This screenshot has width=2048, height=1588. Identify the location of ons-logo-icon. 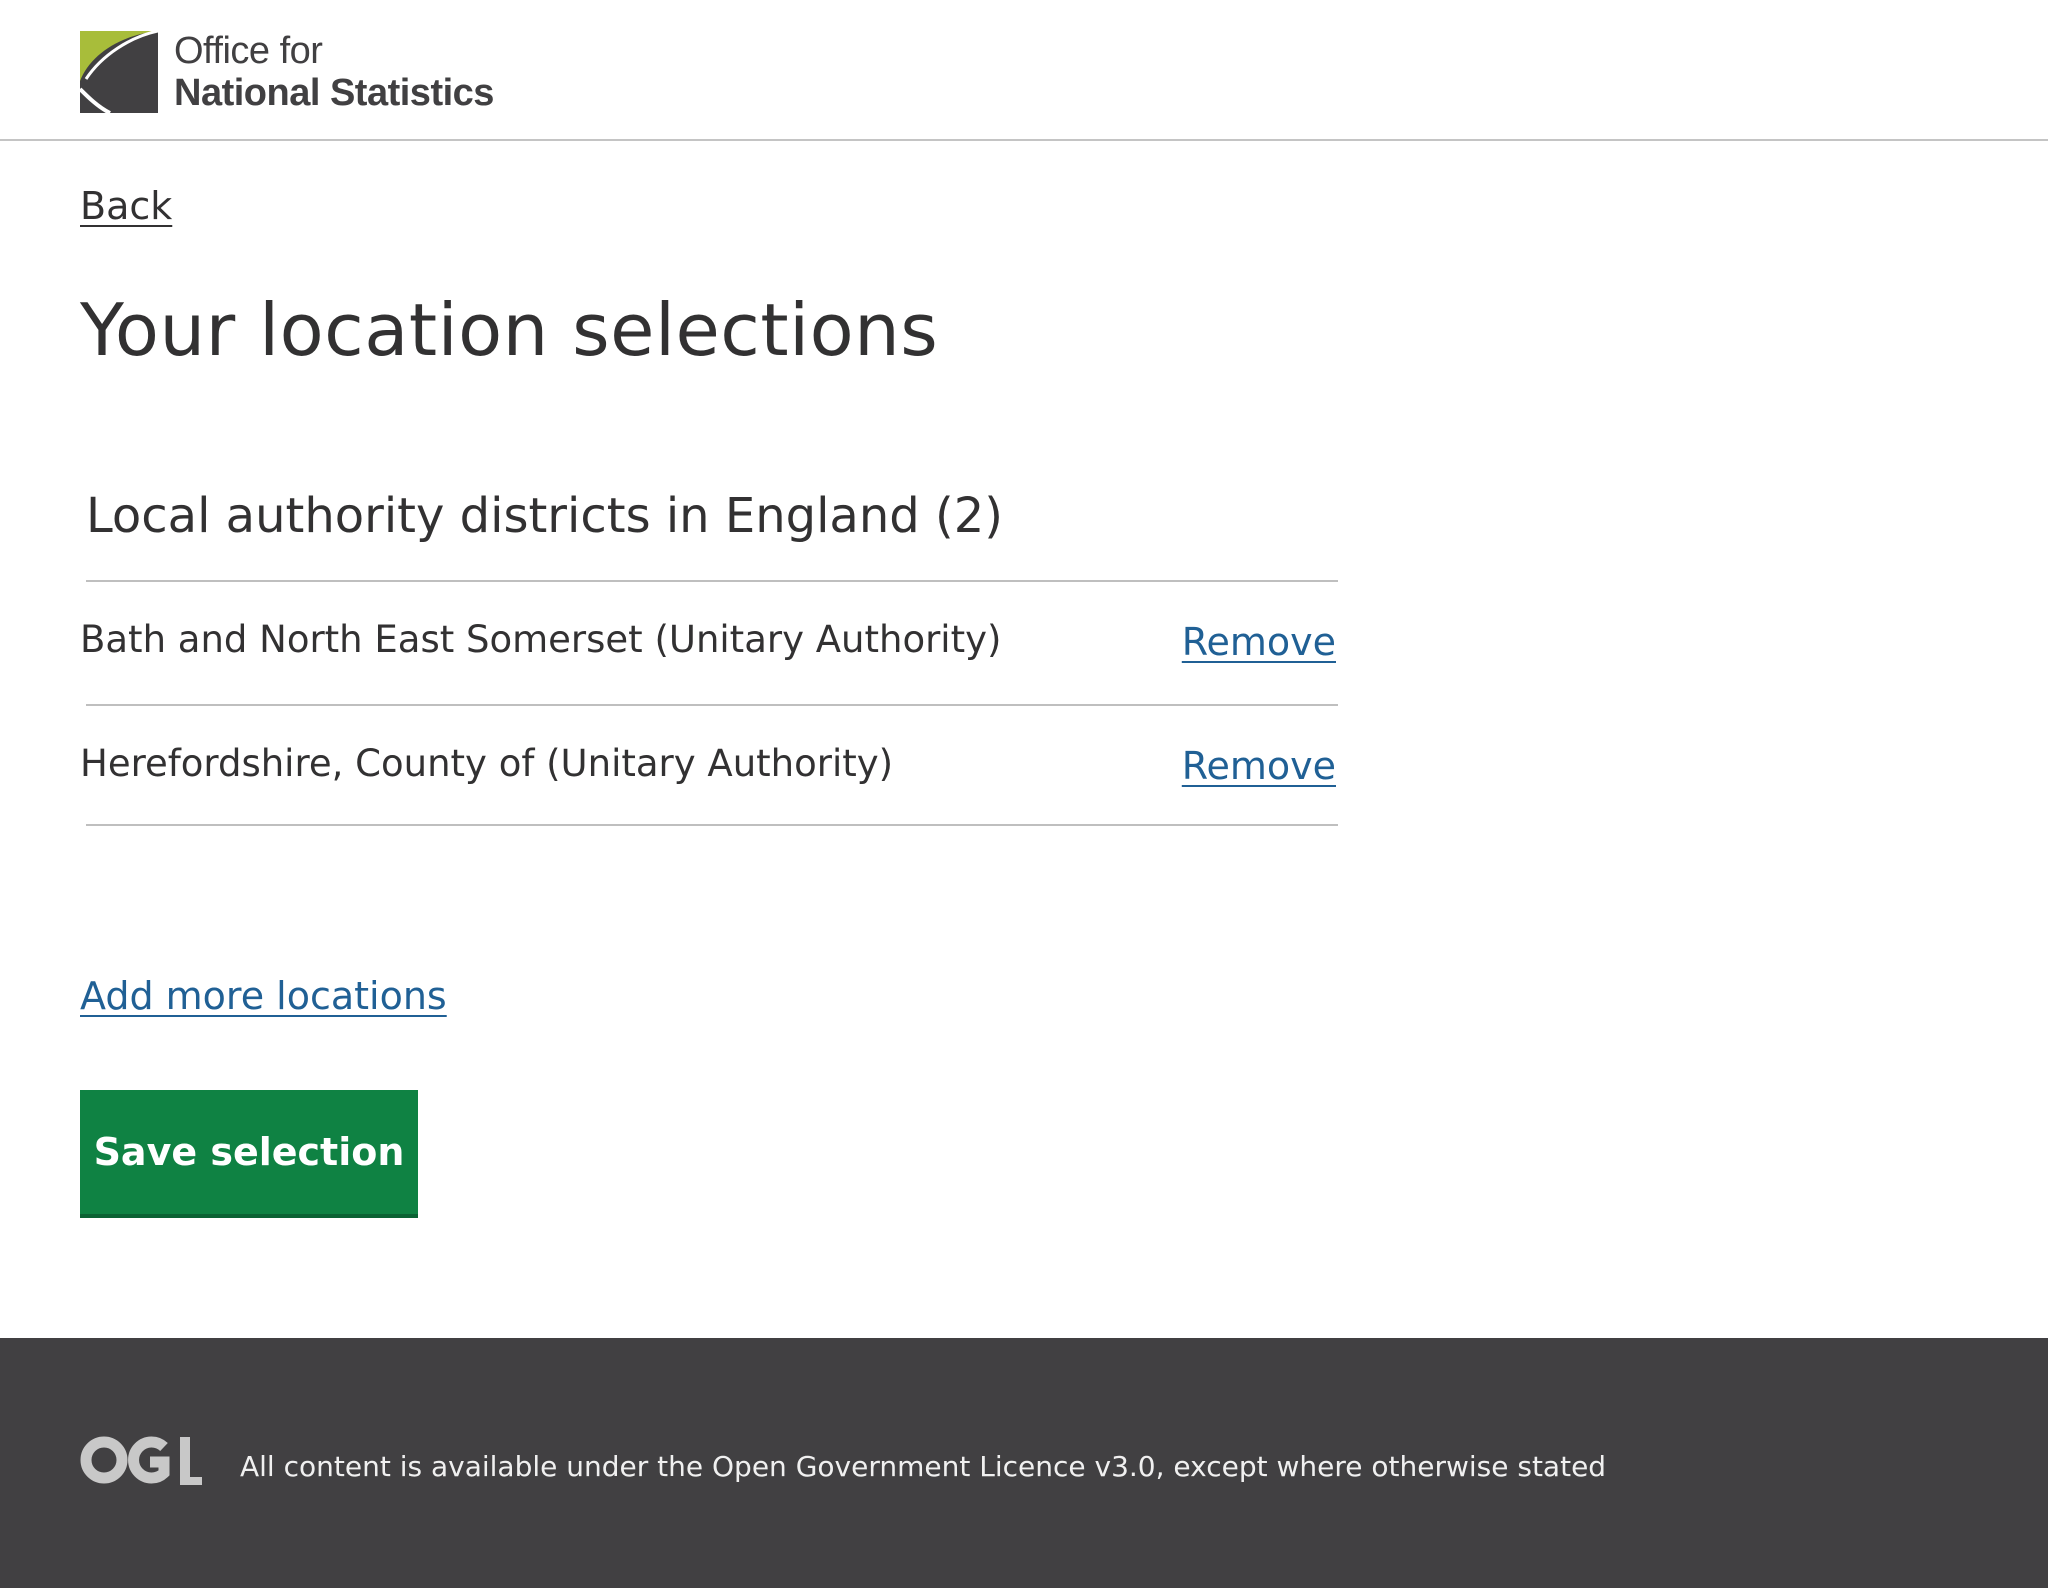
(119, 72).